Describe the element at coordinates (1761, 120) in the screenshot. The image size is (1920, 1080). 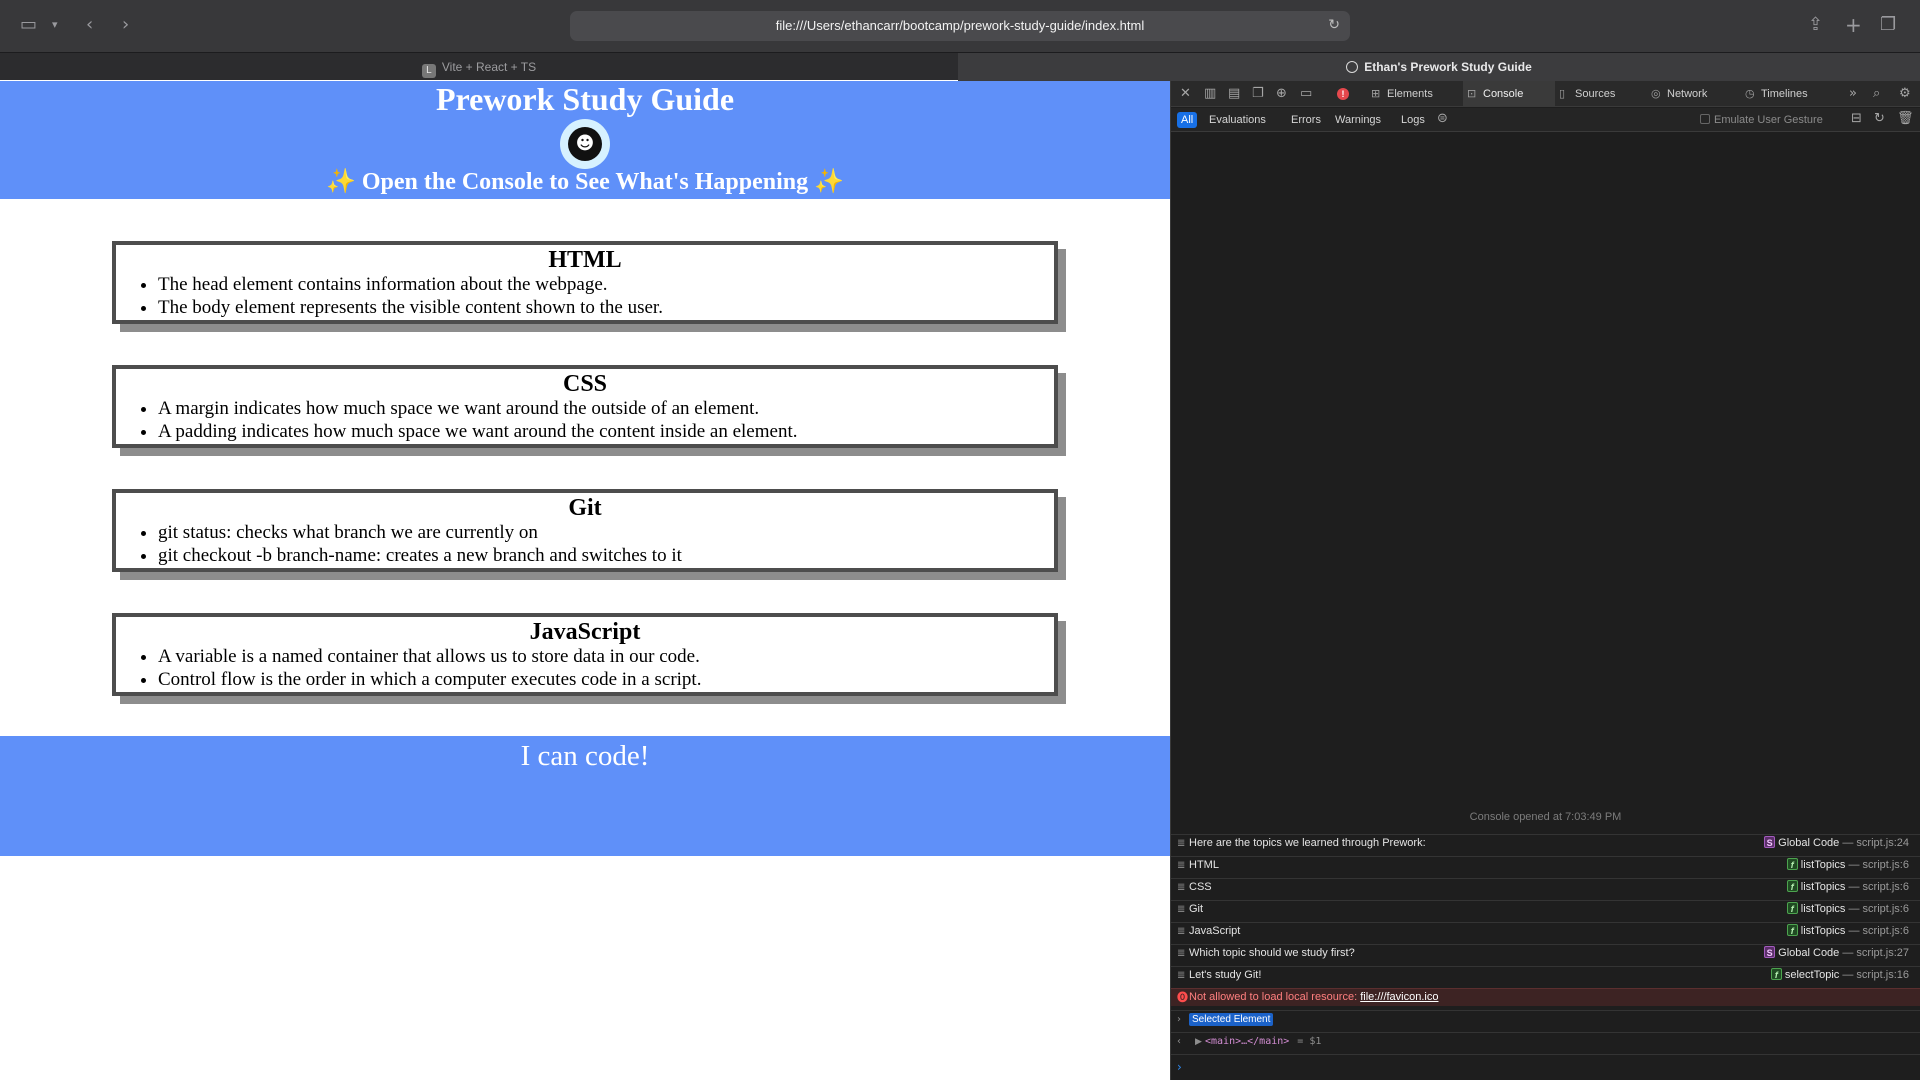
I see `emulate-user-gesture-checkbox: Emulate User Gesture` at that location.